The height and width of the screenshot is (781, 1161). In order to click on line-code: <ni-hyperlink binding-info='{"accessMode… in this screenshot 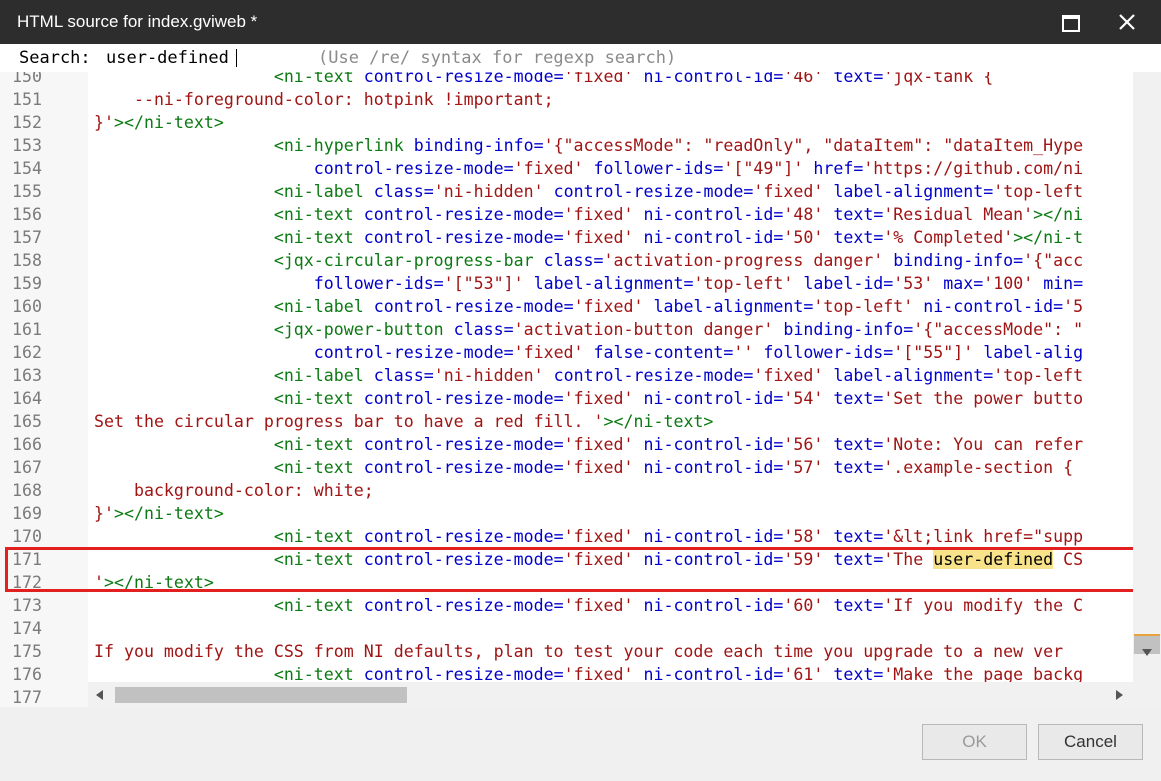, I will do `click(588, 145)`.